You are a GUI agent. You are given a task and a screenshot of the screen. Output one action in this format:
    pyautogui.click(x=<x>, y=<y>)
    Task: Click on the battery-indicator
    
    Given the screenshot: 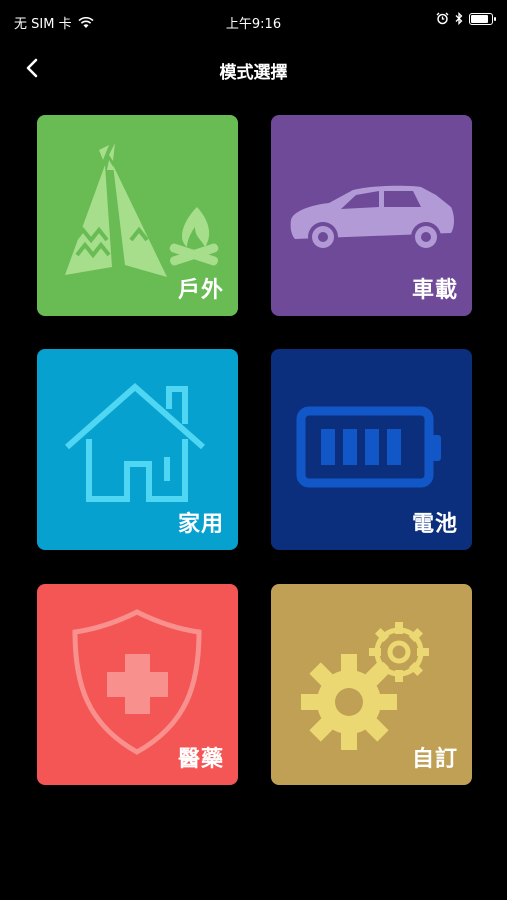 What is the action you would take?
    pyautogui.click(x=482, y=18)
    